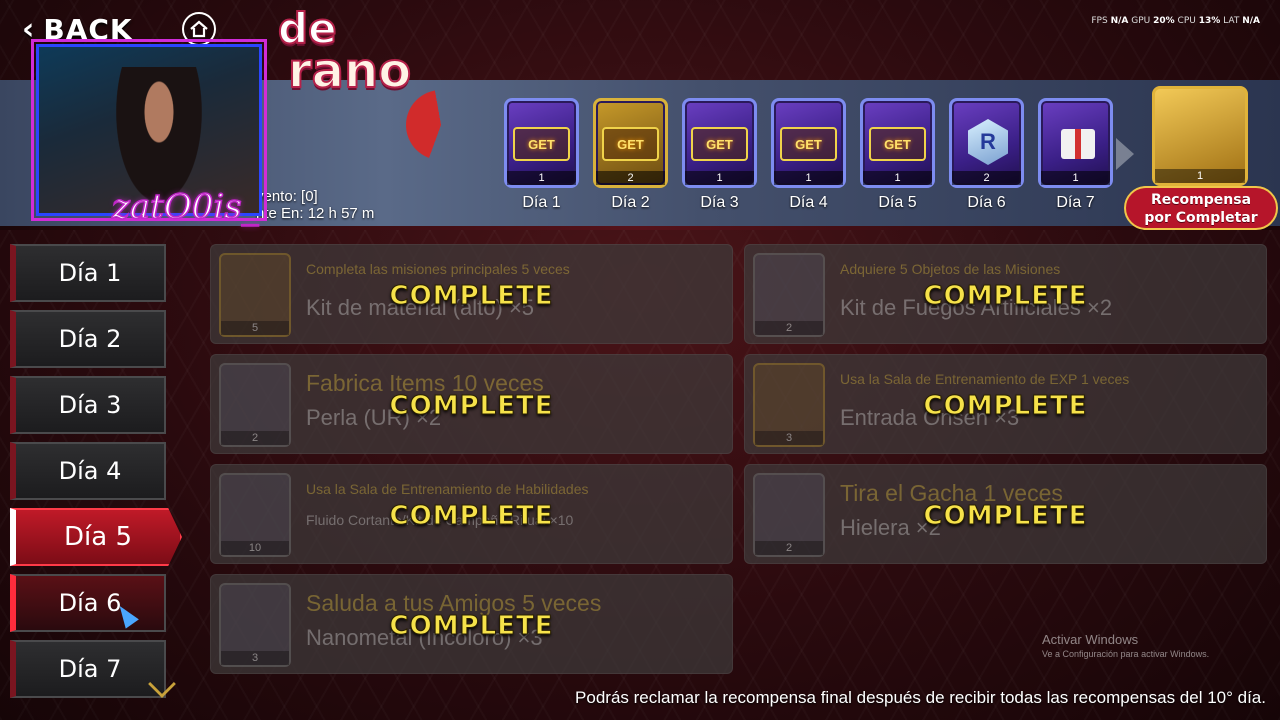  I want to click on streamer-name: zatO0is_, so click(185, 207).